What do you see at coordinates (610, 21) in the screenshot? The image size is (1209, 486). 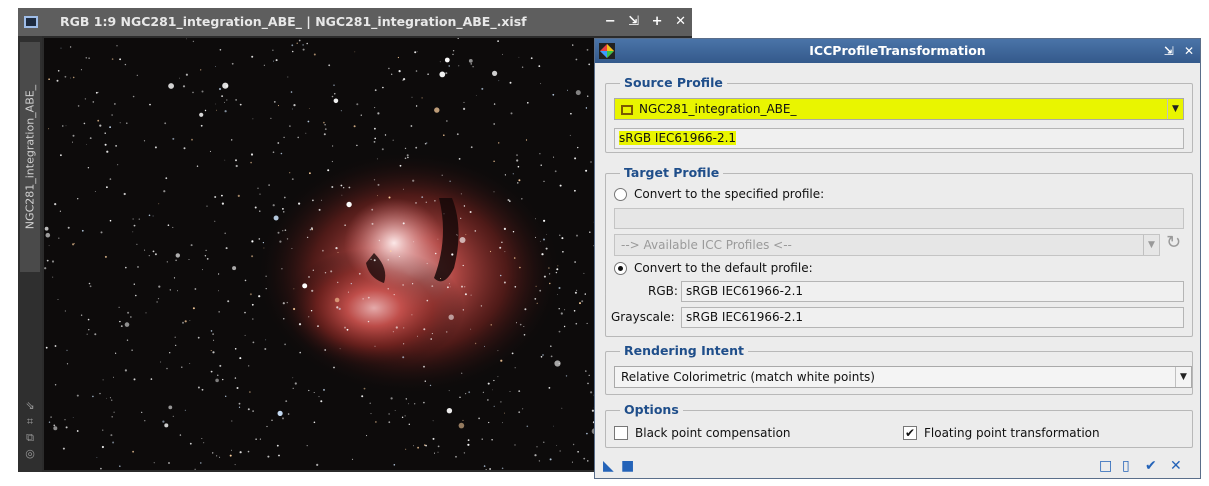 I see `minimize-icon: −` at bounding box center [610, 21].